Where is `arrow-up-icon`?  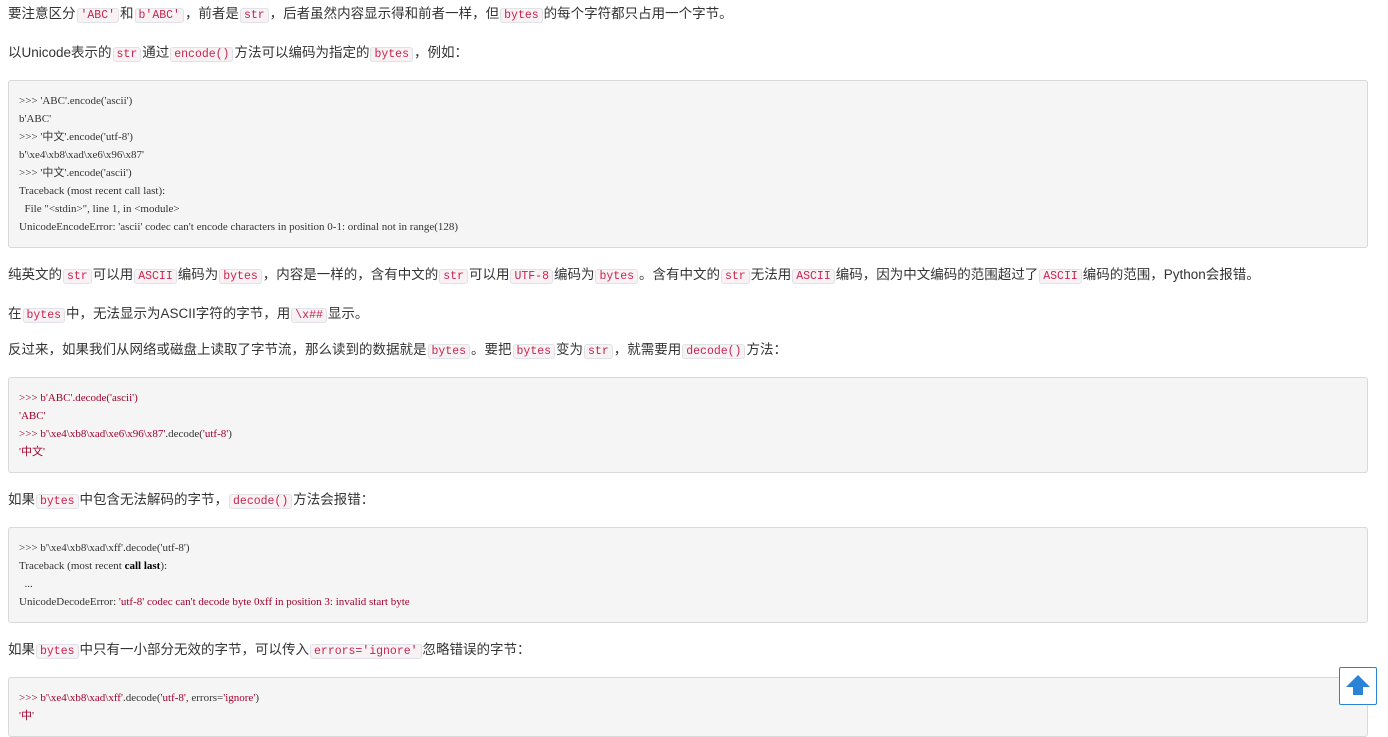 arrow-up-icon is located at coordinates (1358, 686).